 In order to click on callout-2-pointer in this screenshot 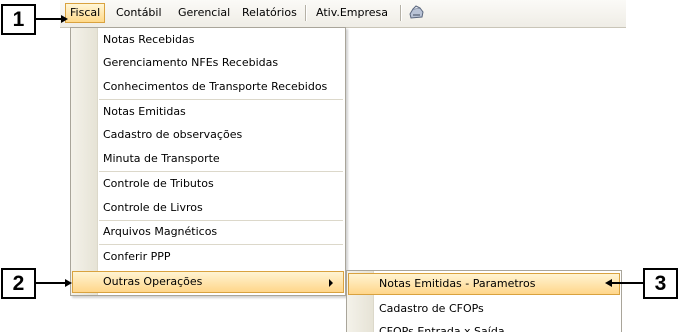, I will do `click(54, 283)`.